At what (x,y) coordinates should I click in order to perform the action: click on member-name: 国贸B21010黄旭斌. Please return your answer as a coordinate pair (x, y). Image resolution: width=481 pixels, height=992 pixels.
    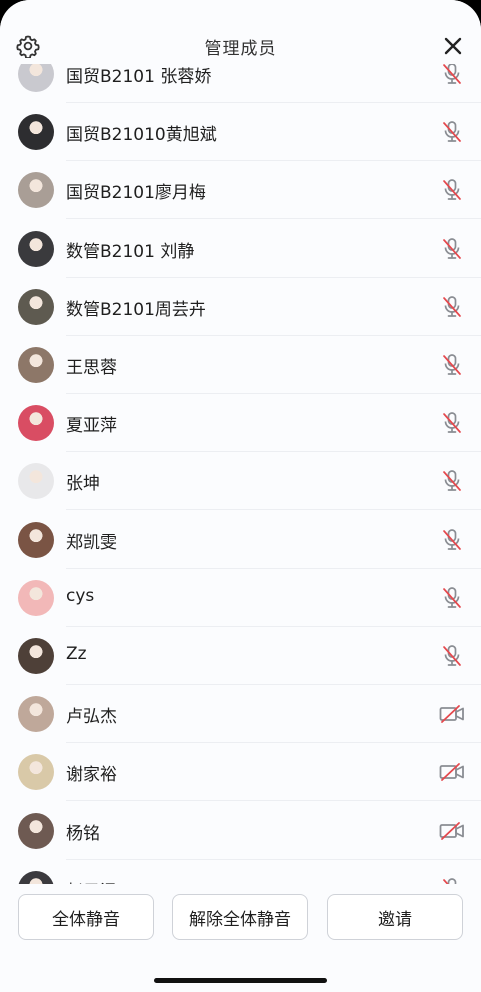
    Looking at the image, I should click on (141, 135).